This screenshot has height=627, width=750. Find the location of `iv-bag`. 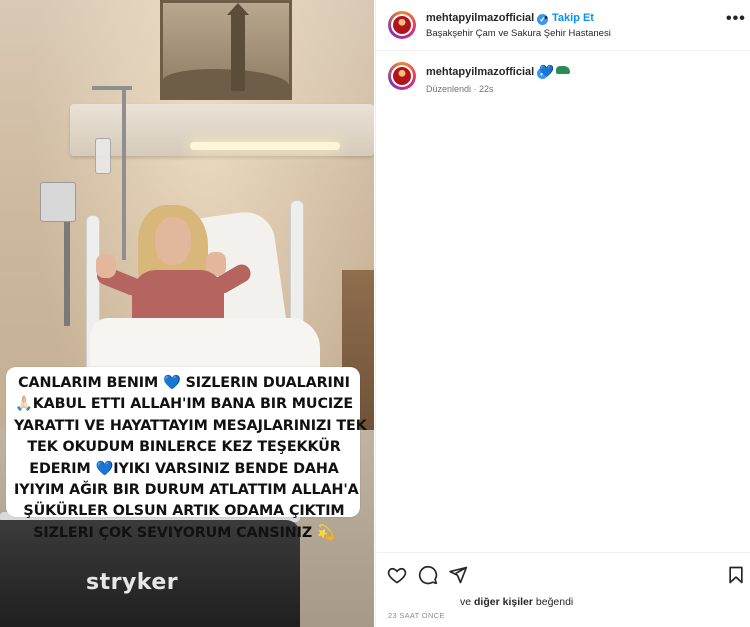

iv-bag is located at coordinates (103, 156).